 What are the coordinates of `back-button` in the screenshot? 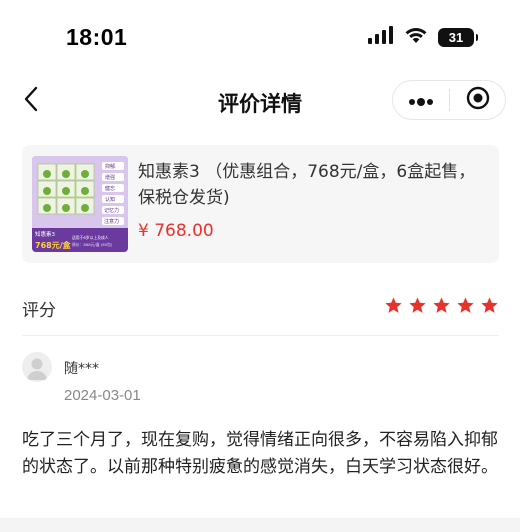 It's located at (31, 101).